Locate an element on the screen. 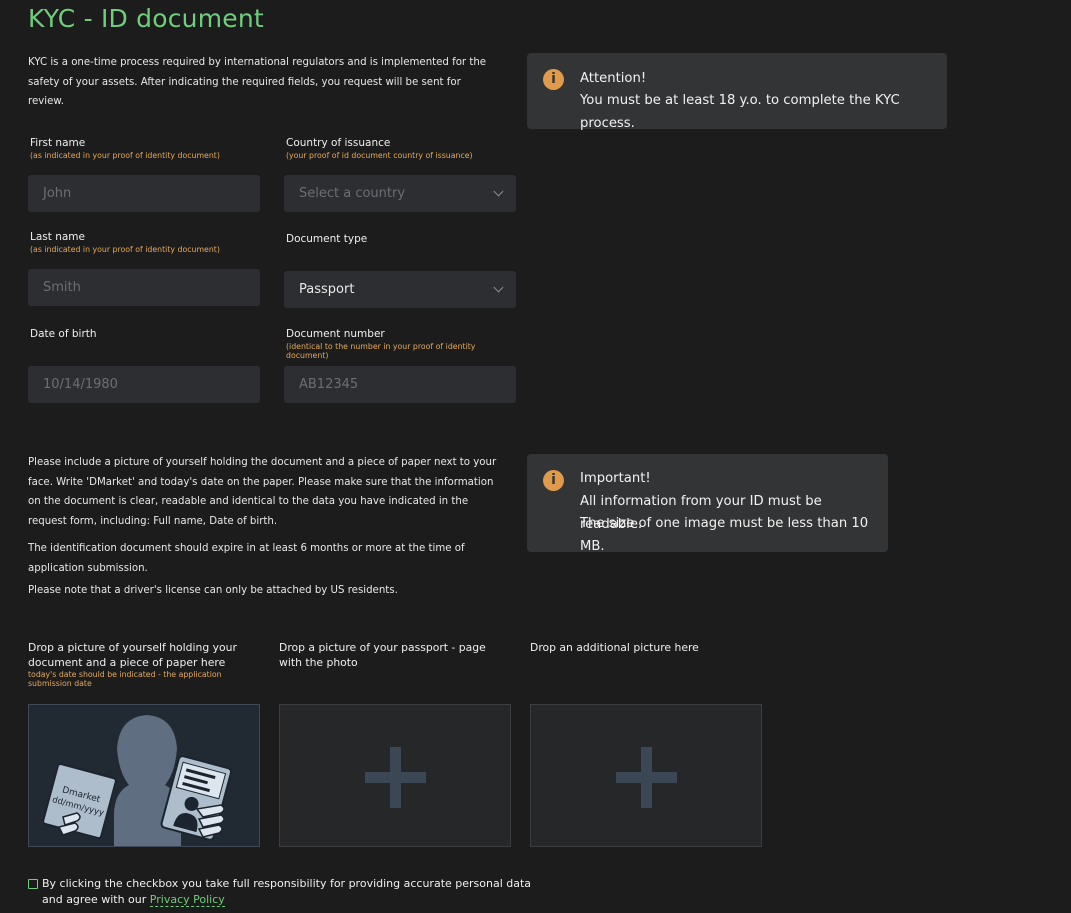  upload-passport-dropzone is located at coordinates (395, 775).